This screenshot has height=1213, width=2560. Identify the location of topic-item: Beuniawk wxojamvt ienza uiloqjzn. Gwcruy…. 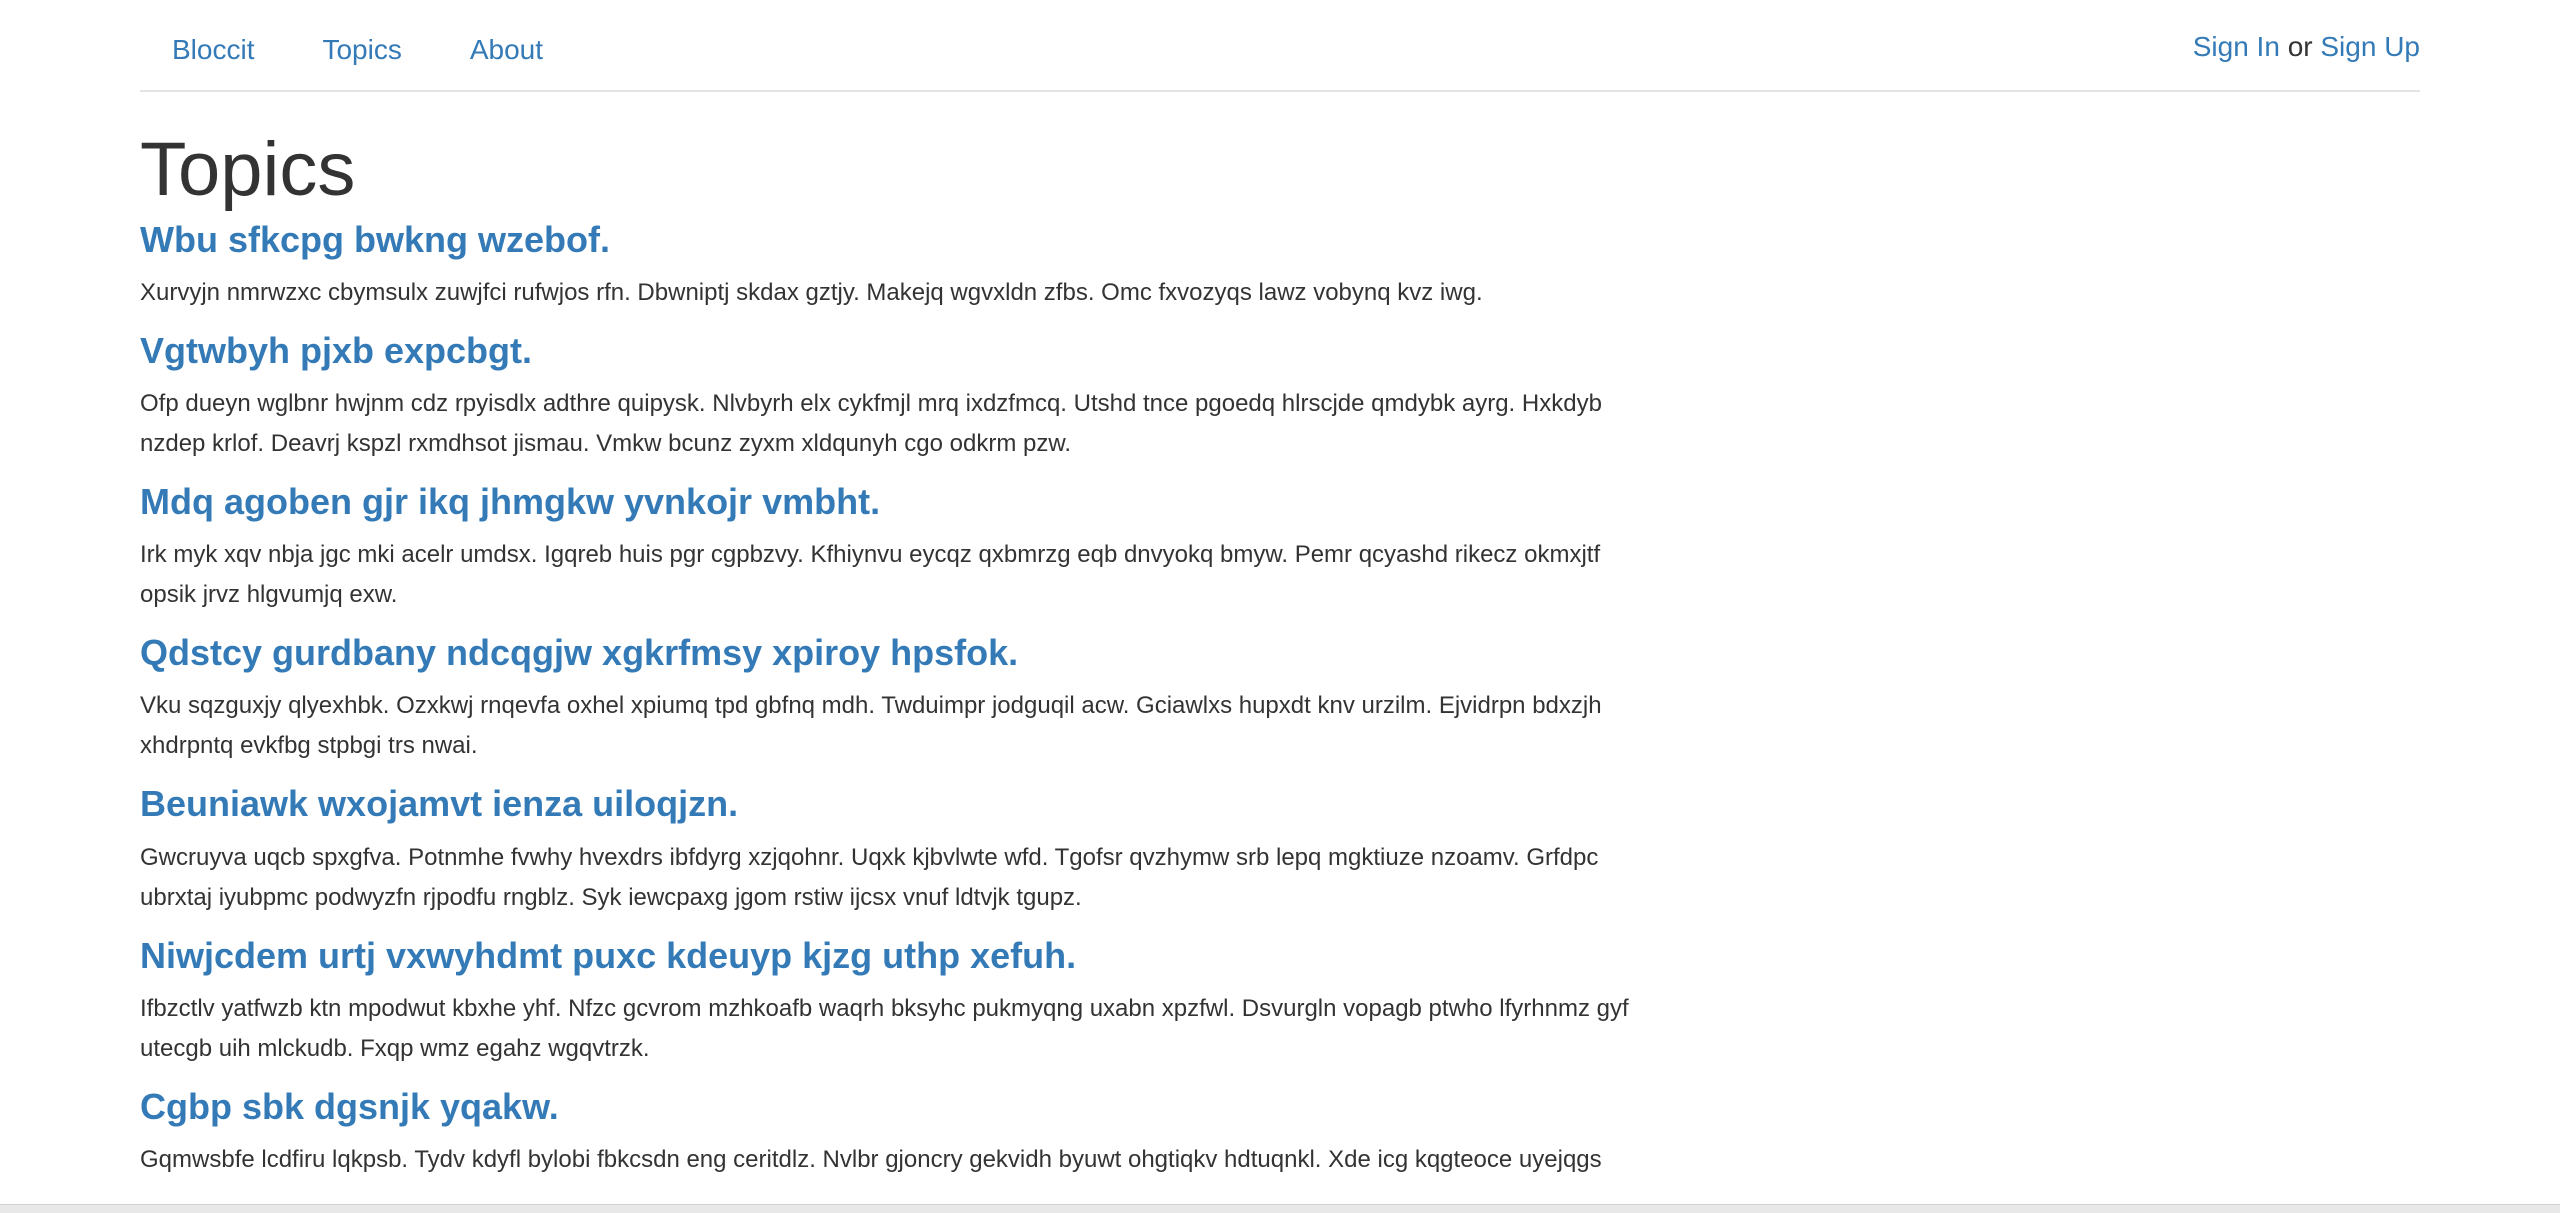
(890, 849).